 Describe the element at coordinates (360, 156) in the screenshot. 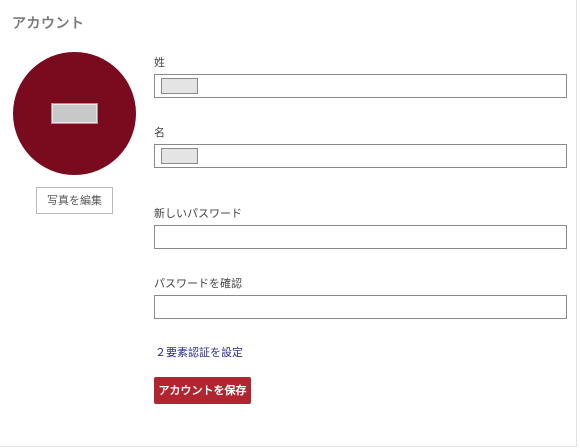

I see `first-name-input` at that location.